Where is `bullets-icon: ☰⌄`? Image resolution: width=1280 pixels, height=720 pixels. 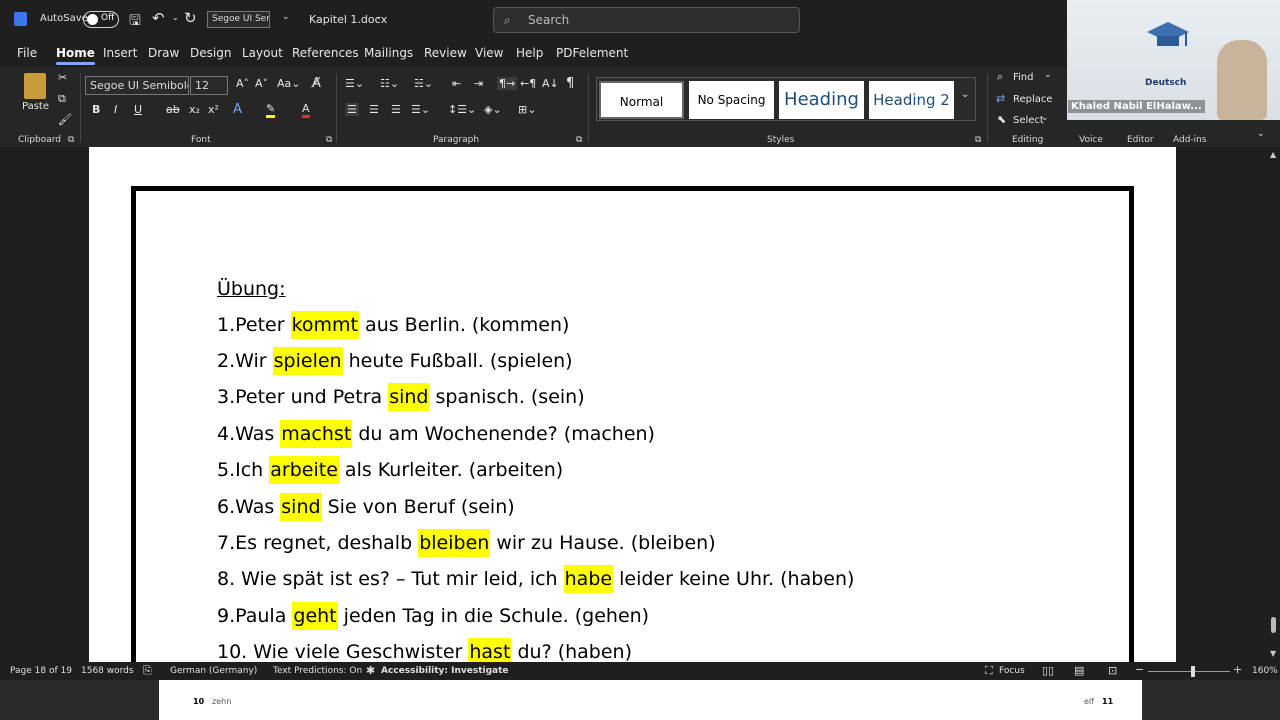 bullets-icon: ☰⌄ is located at coordinates (354, 83).